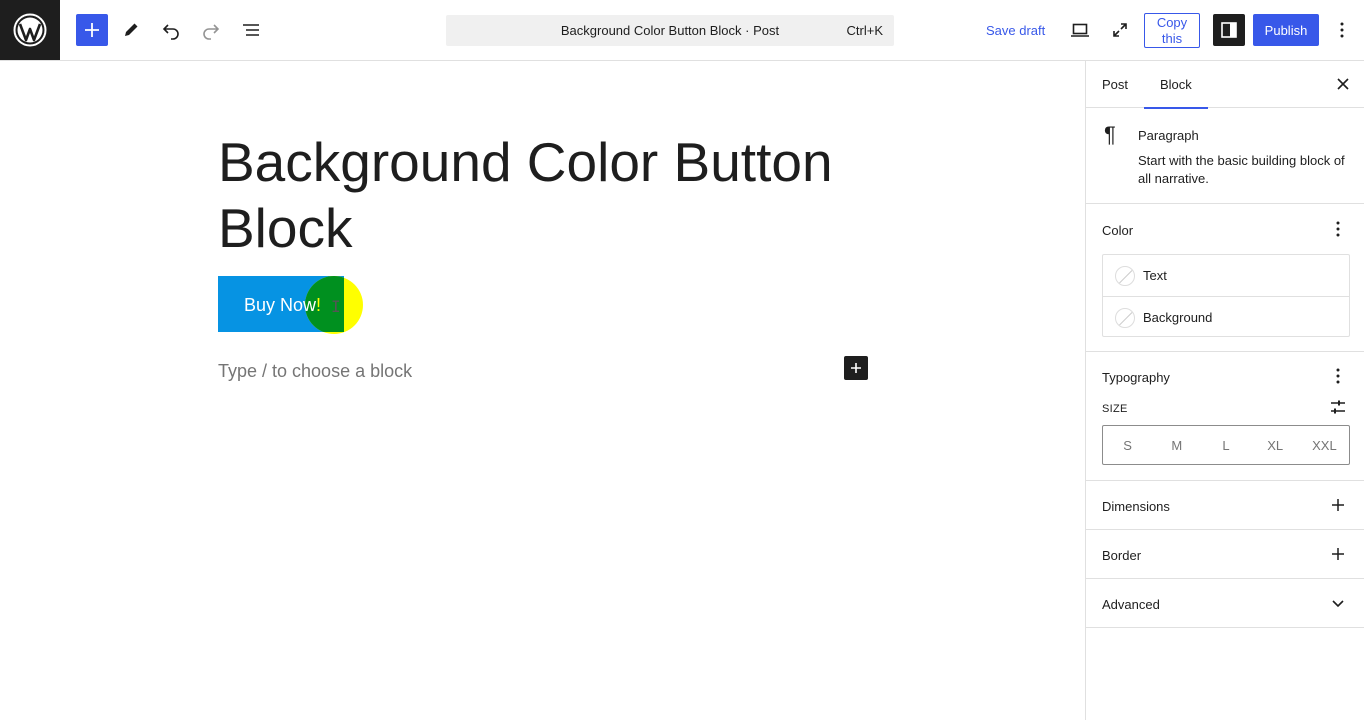  I want to click on button-label-main: Buy Now, so click(280, 305).